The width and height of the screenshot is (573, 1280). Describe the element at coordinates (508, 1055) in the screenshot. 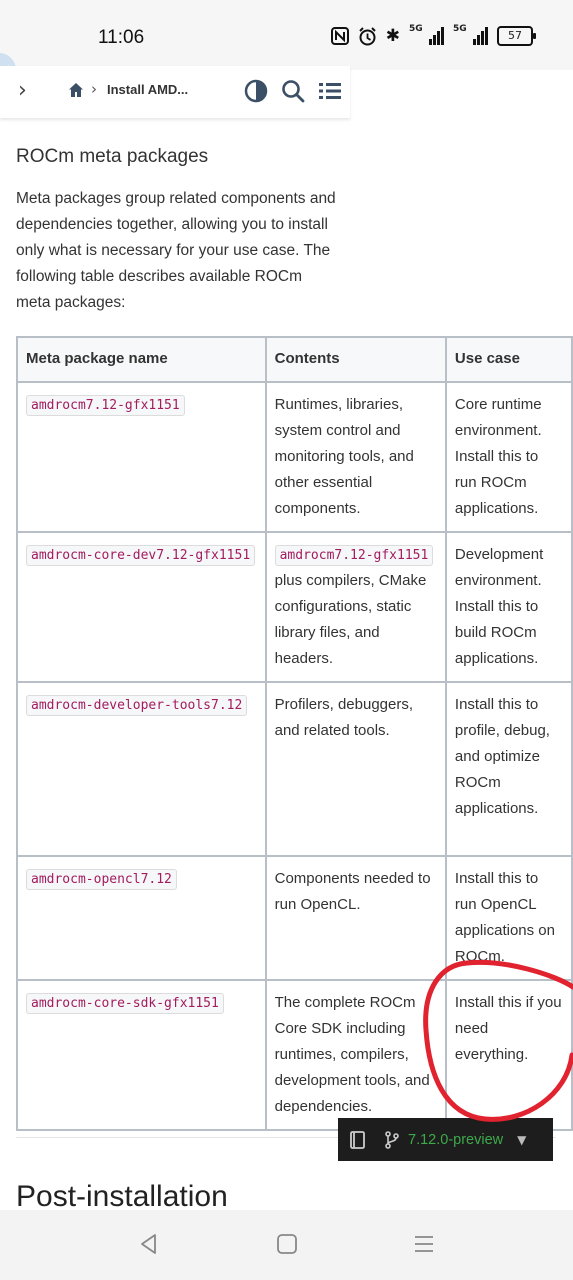

I see `package-use-case: Install this if you need everything.` at that location.